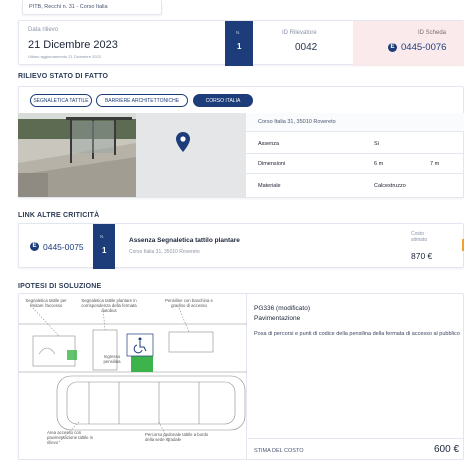  Describe the element at coordinates (64, 56) in the screenshot. I see `date-sub: Ultimo aggiornamento 21 Dicembre 2023` at that location.